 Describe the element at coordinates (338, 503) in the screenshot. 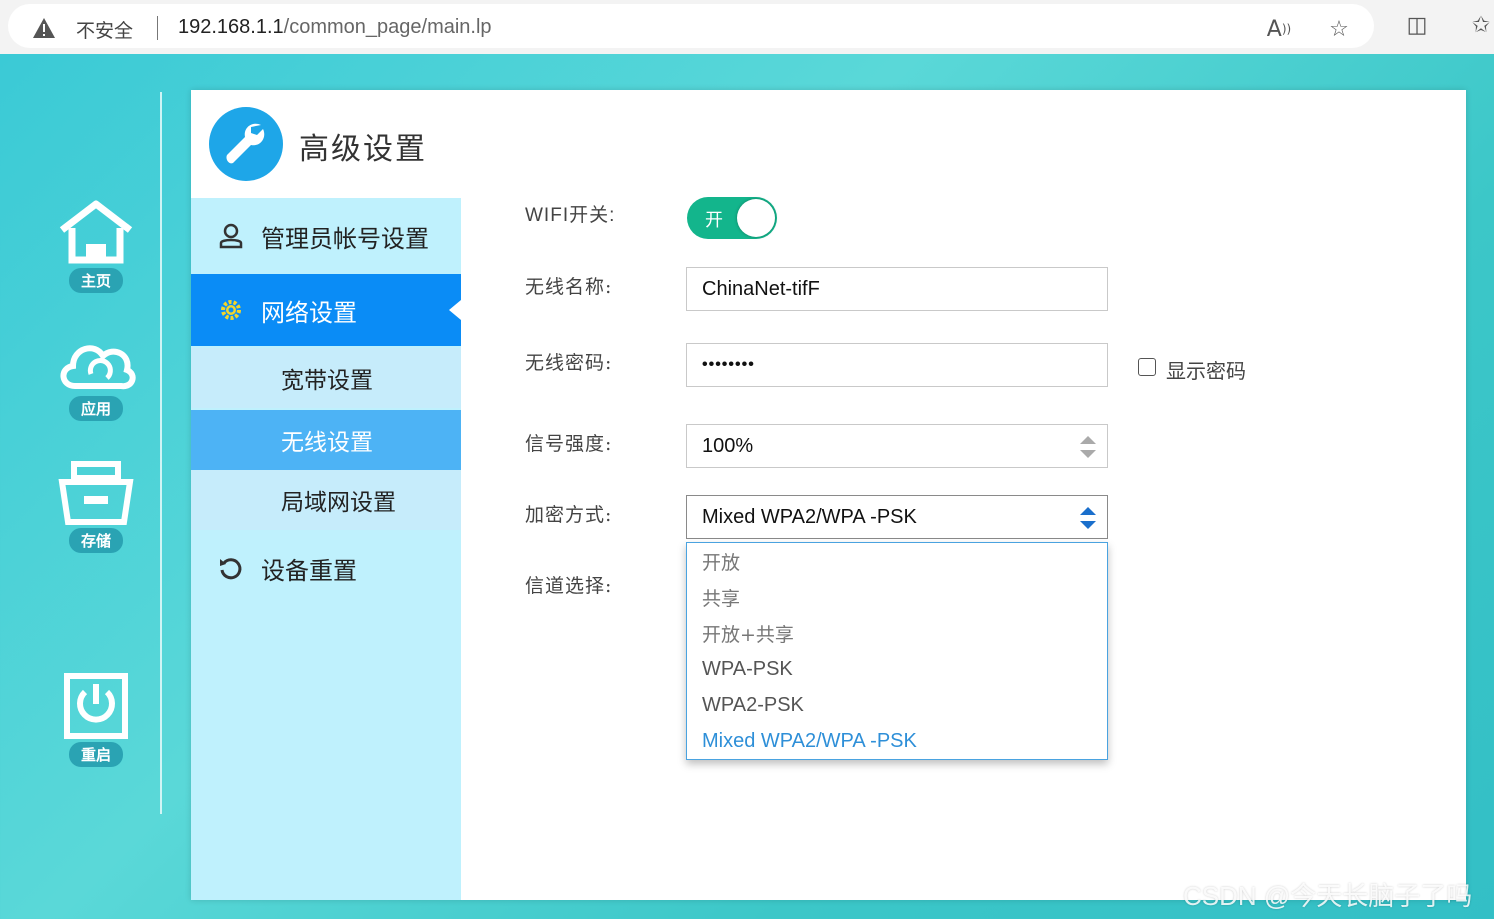

I see `submenu-label: 局域网设置` at that location.